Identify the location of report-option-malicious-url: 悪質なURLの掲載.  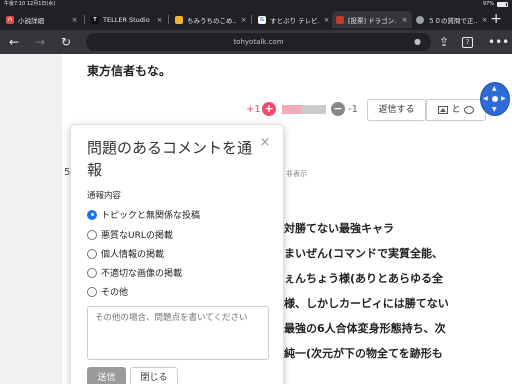
(130, 234).